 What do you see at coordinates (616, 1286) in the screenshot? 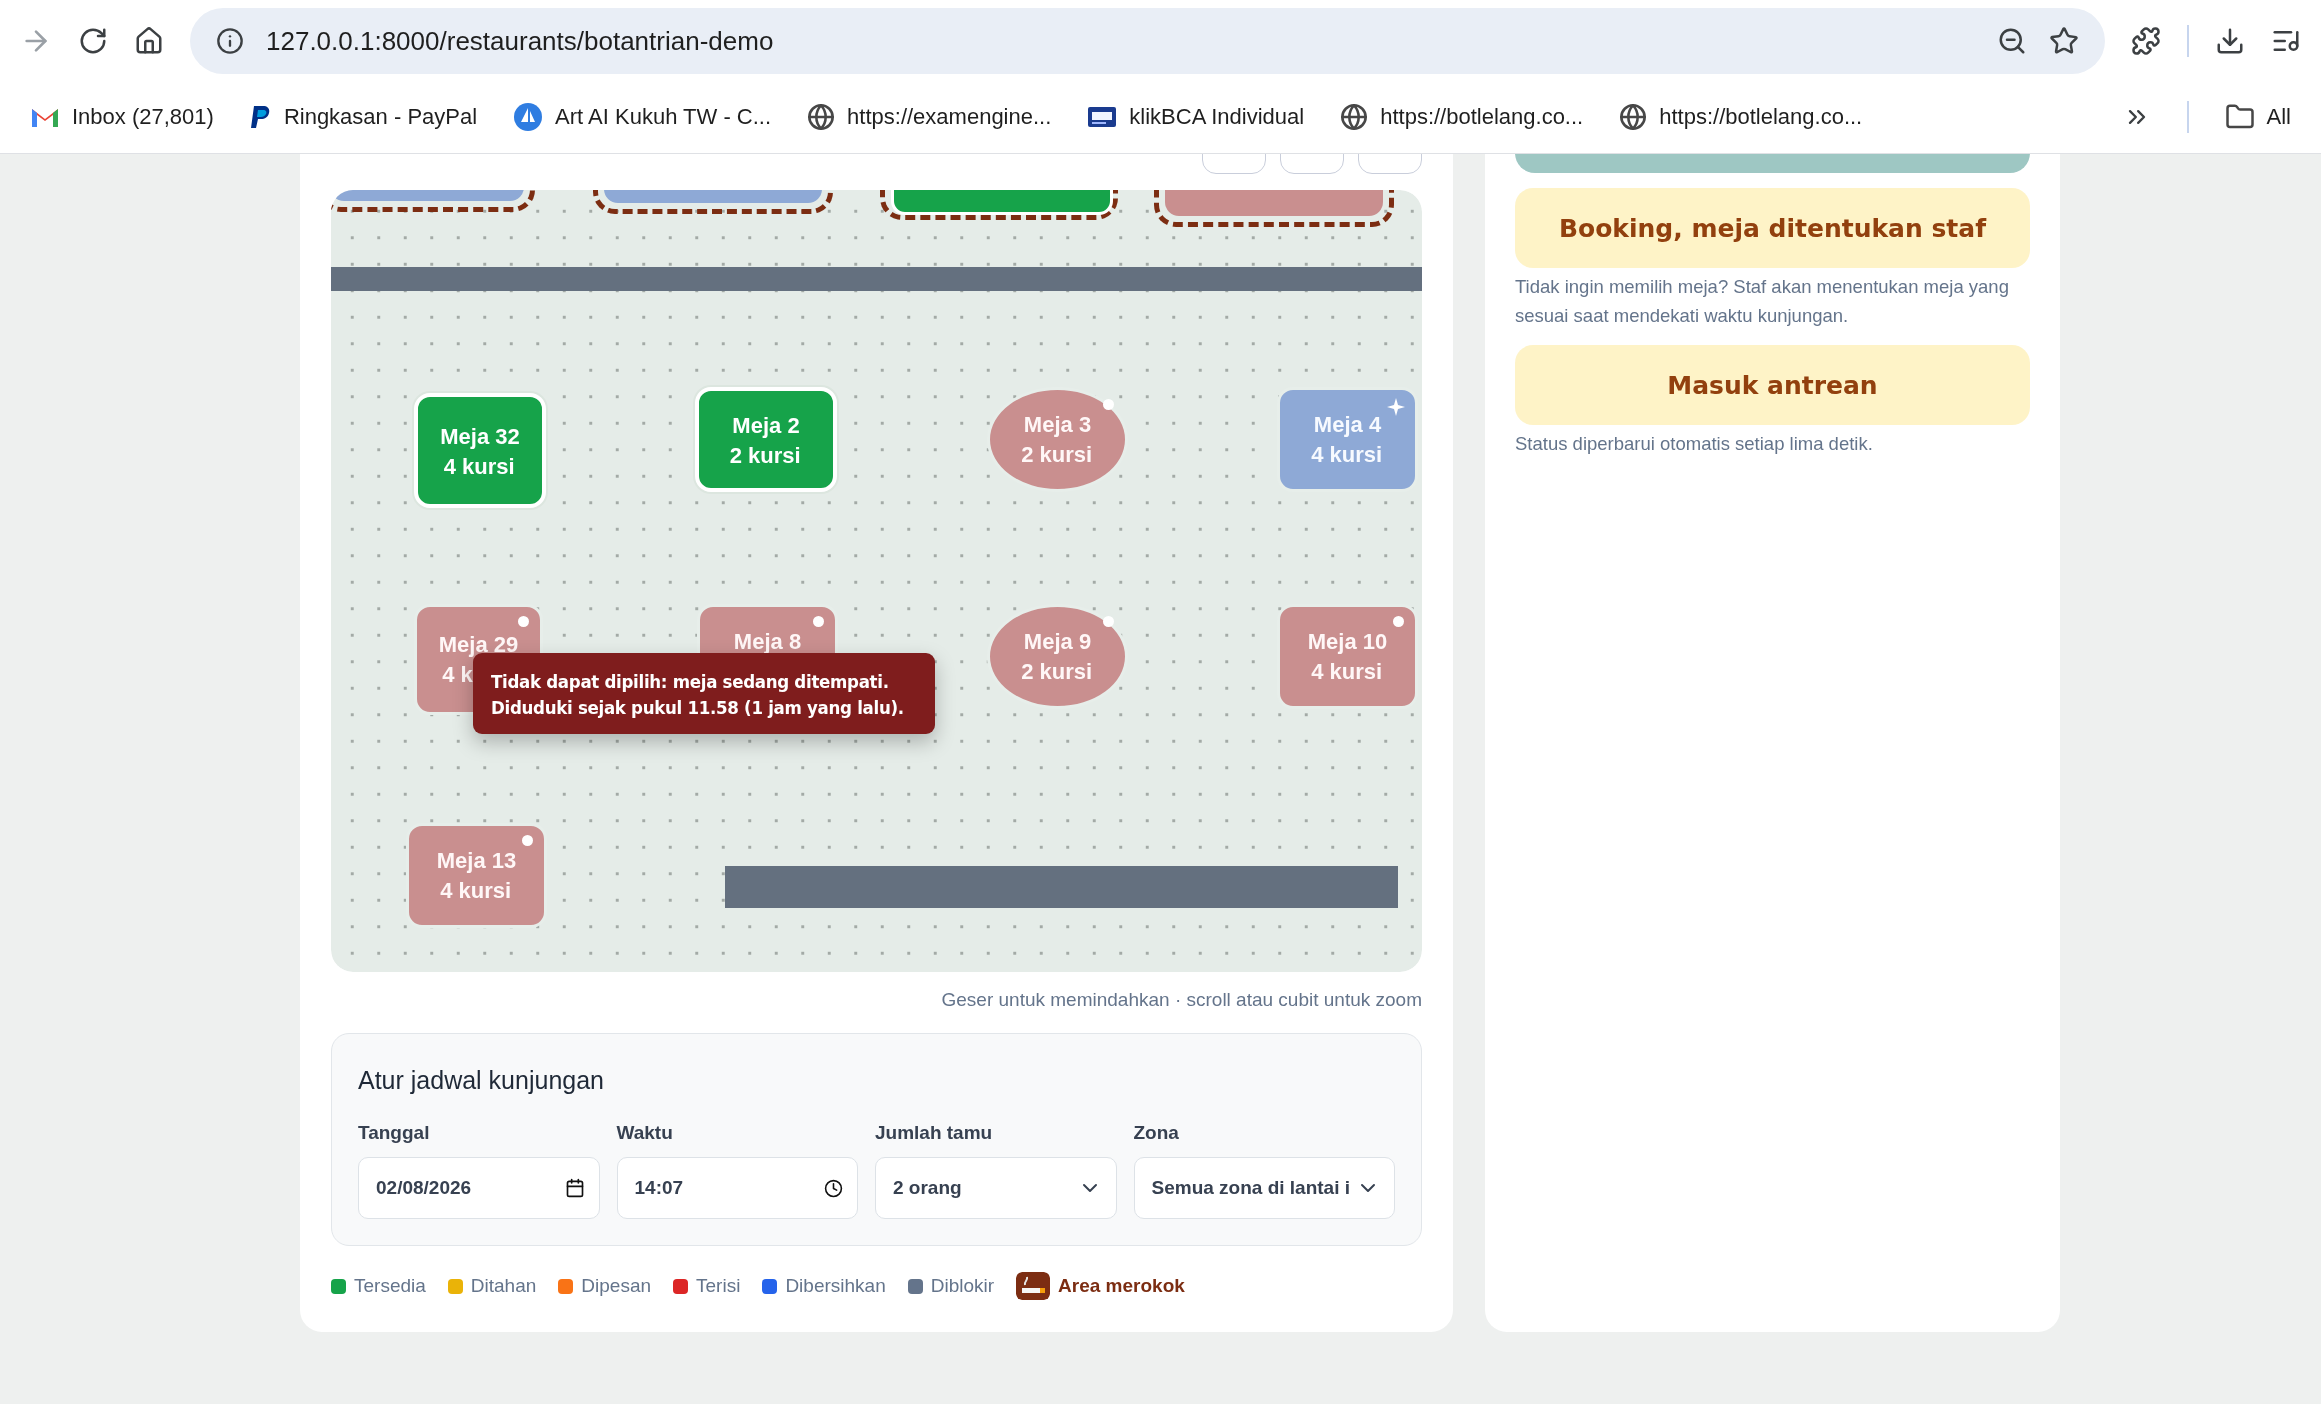
I see `legend-label: Dipesan` at bounding box center [616, 1286].